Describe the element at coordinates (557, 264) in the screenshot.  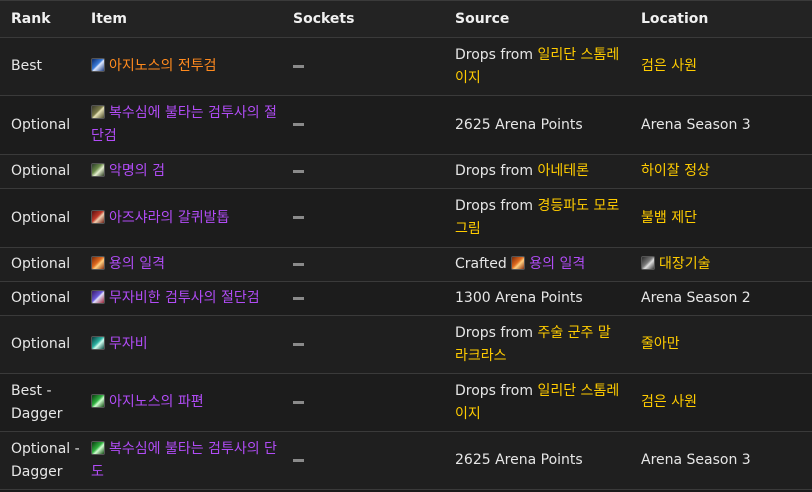
I see `source-link: 용의 일격` at that location.